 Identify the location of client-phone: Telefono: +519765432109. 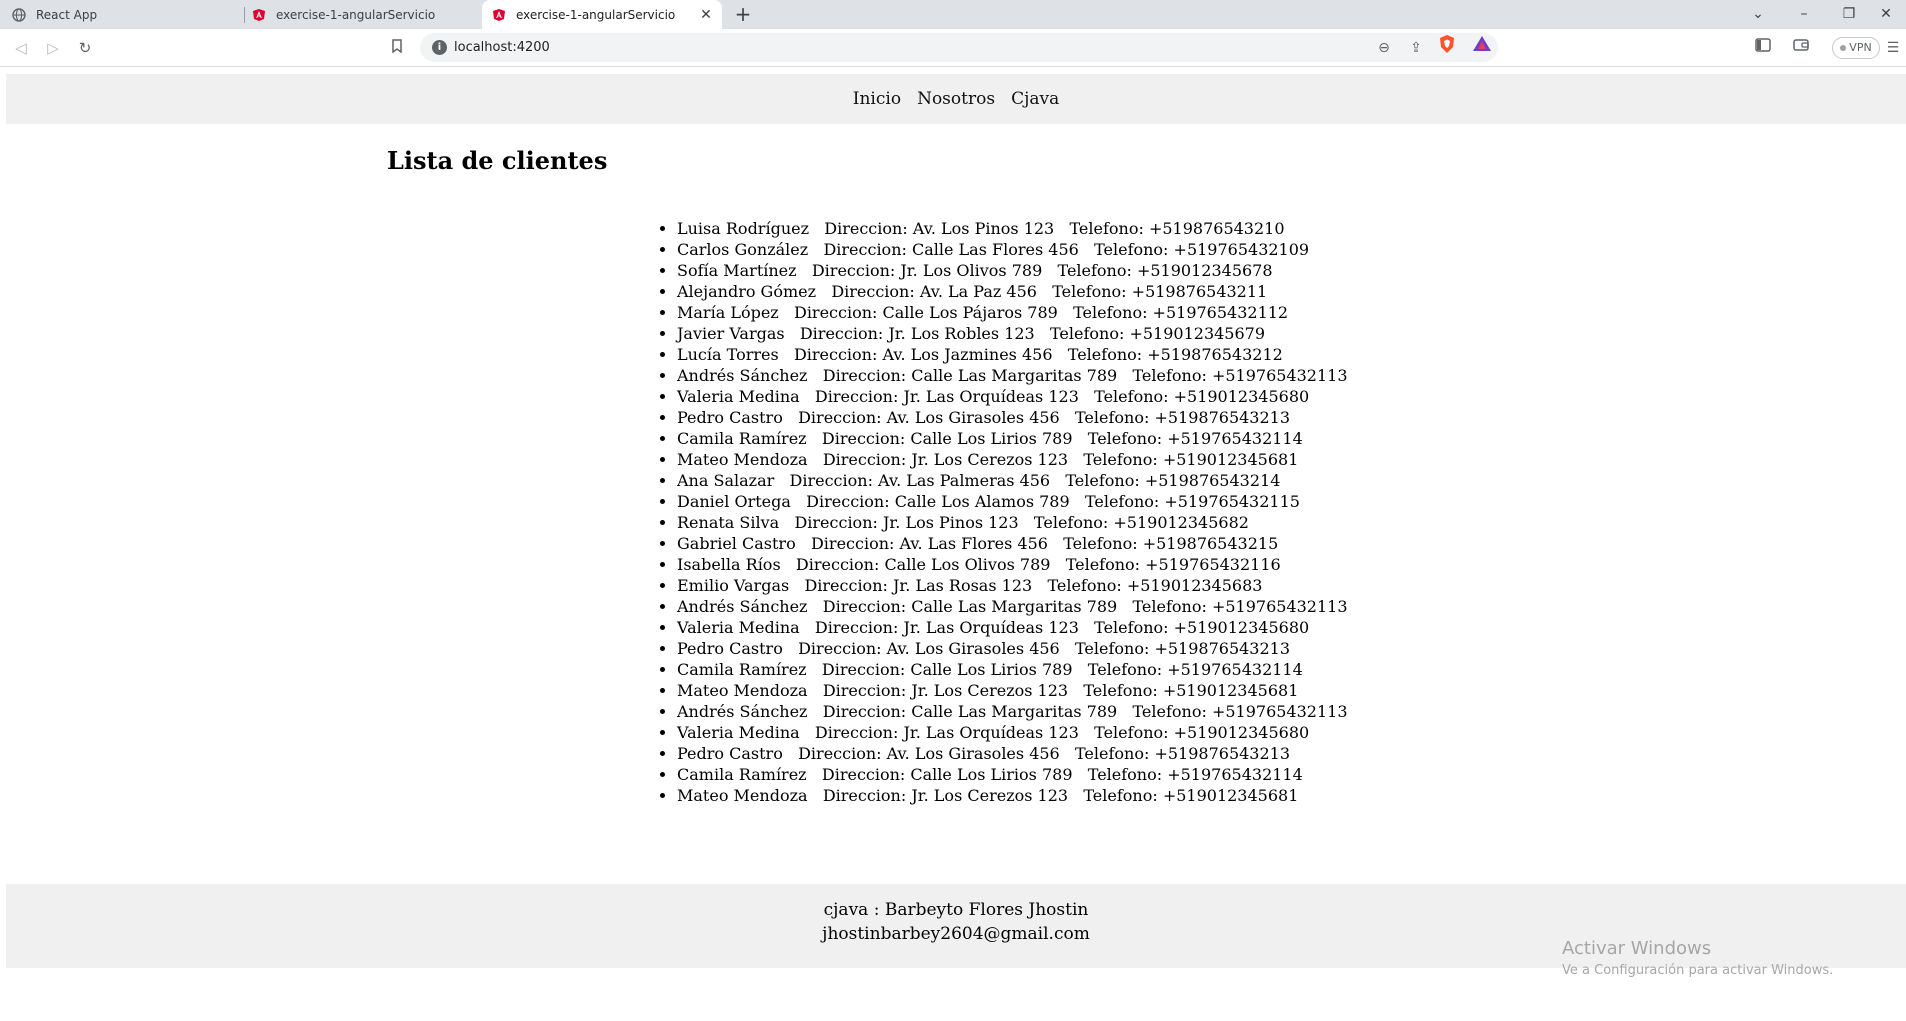
(1202, 249).